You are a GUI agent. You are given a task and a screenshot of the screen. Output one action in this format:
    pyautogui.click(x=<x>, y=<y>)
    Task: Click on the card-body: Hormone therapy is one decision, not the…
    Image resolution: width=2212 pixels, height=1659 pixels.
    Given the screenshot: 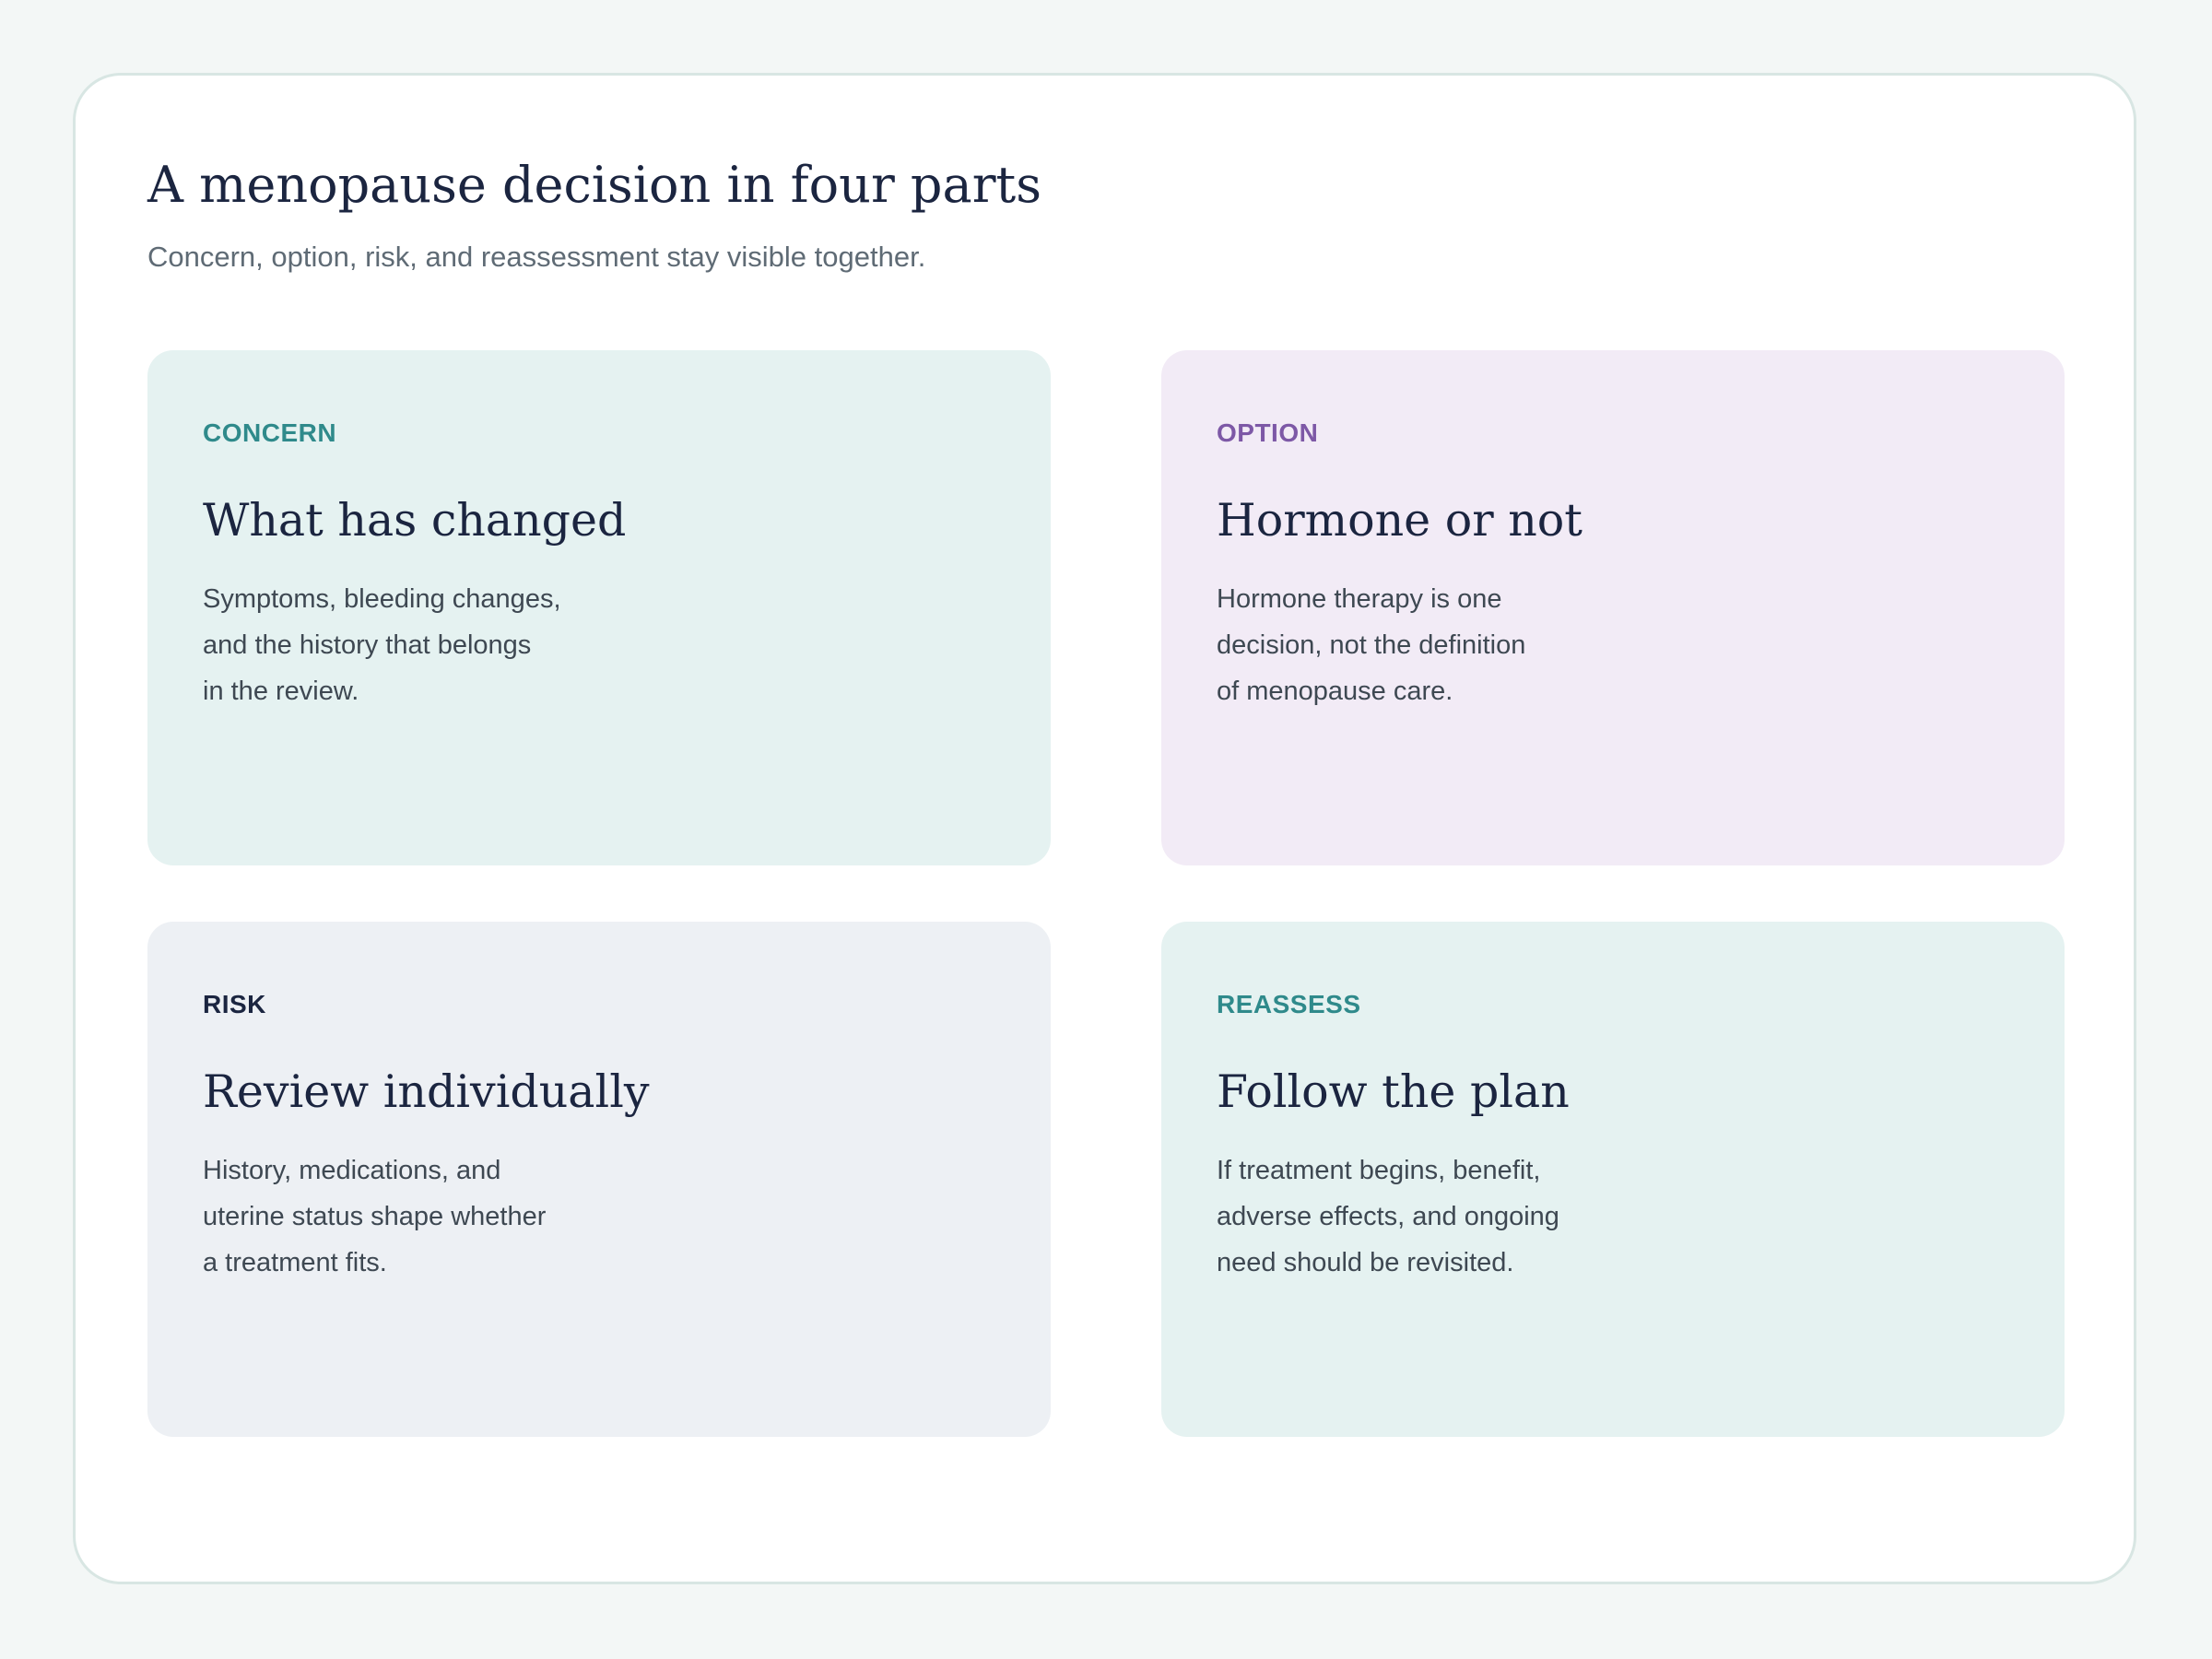 What is the action you would take?
    pyautogui.click(x=1419, y=645)
    